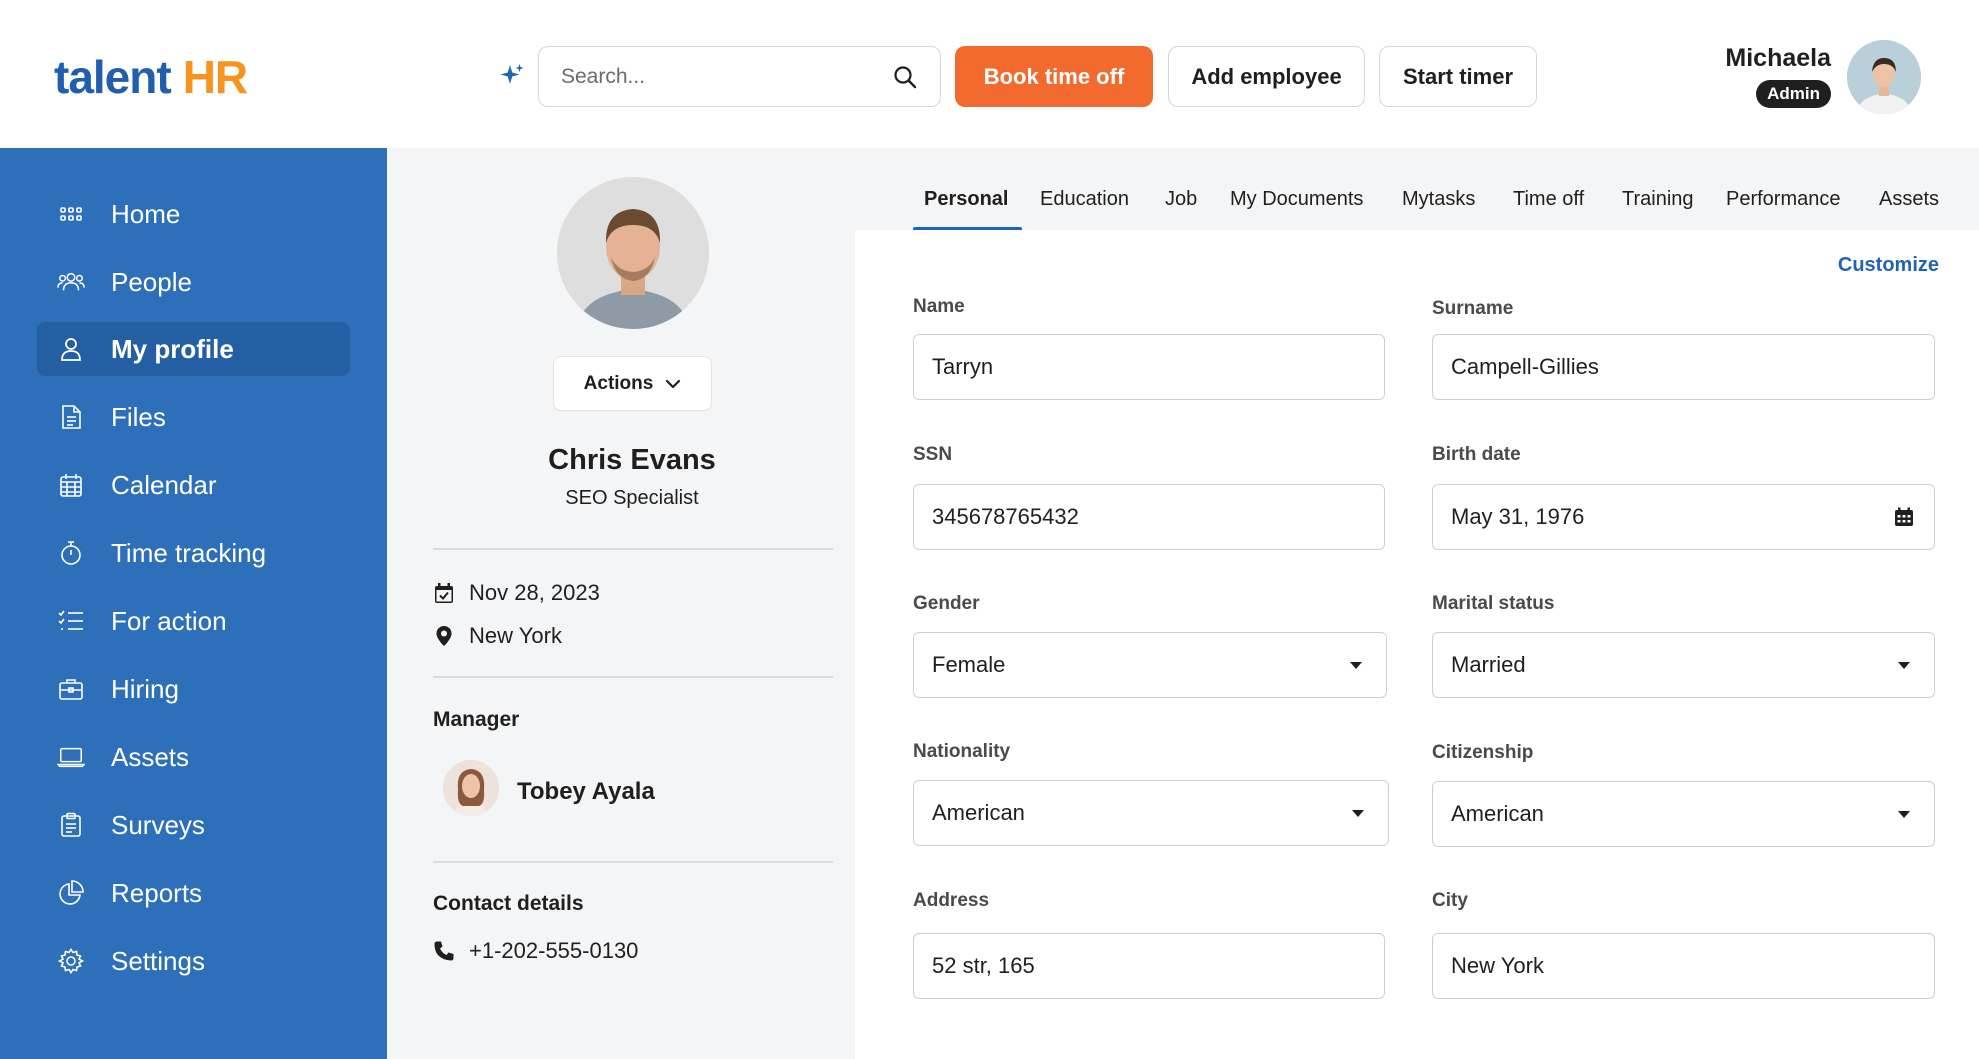 Image resolution: width=1979 pixels, height=1059 pixels. Describe the element at coordinates (1150, 665) in the screenshot. I see `gender-select: Female` at that location.